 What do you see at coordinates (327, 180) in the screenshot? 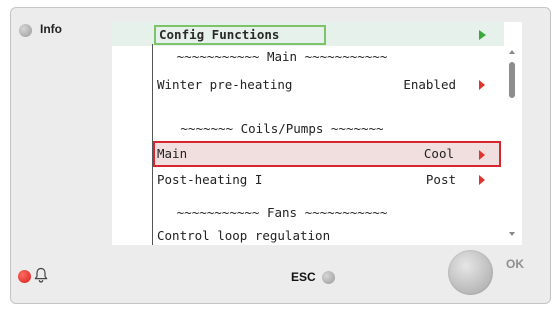
I see `menu-item-post-heating: Post-heating I Post` at bounding box center [327, 180].